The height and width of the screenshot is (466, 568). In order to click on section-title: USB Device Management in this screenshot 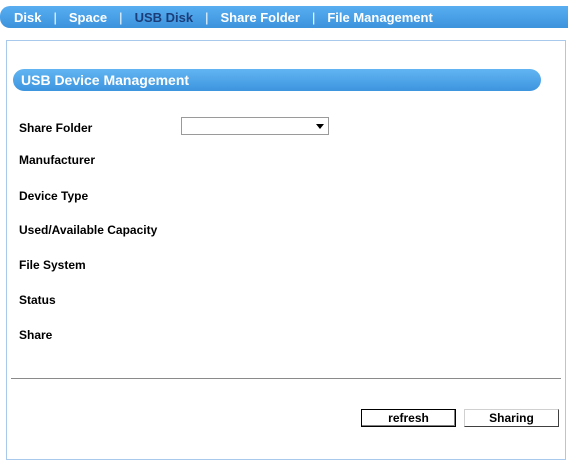, I will do `click(277, 80)`.